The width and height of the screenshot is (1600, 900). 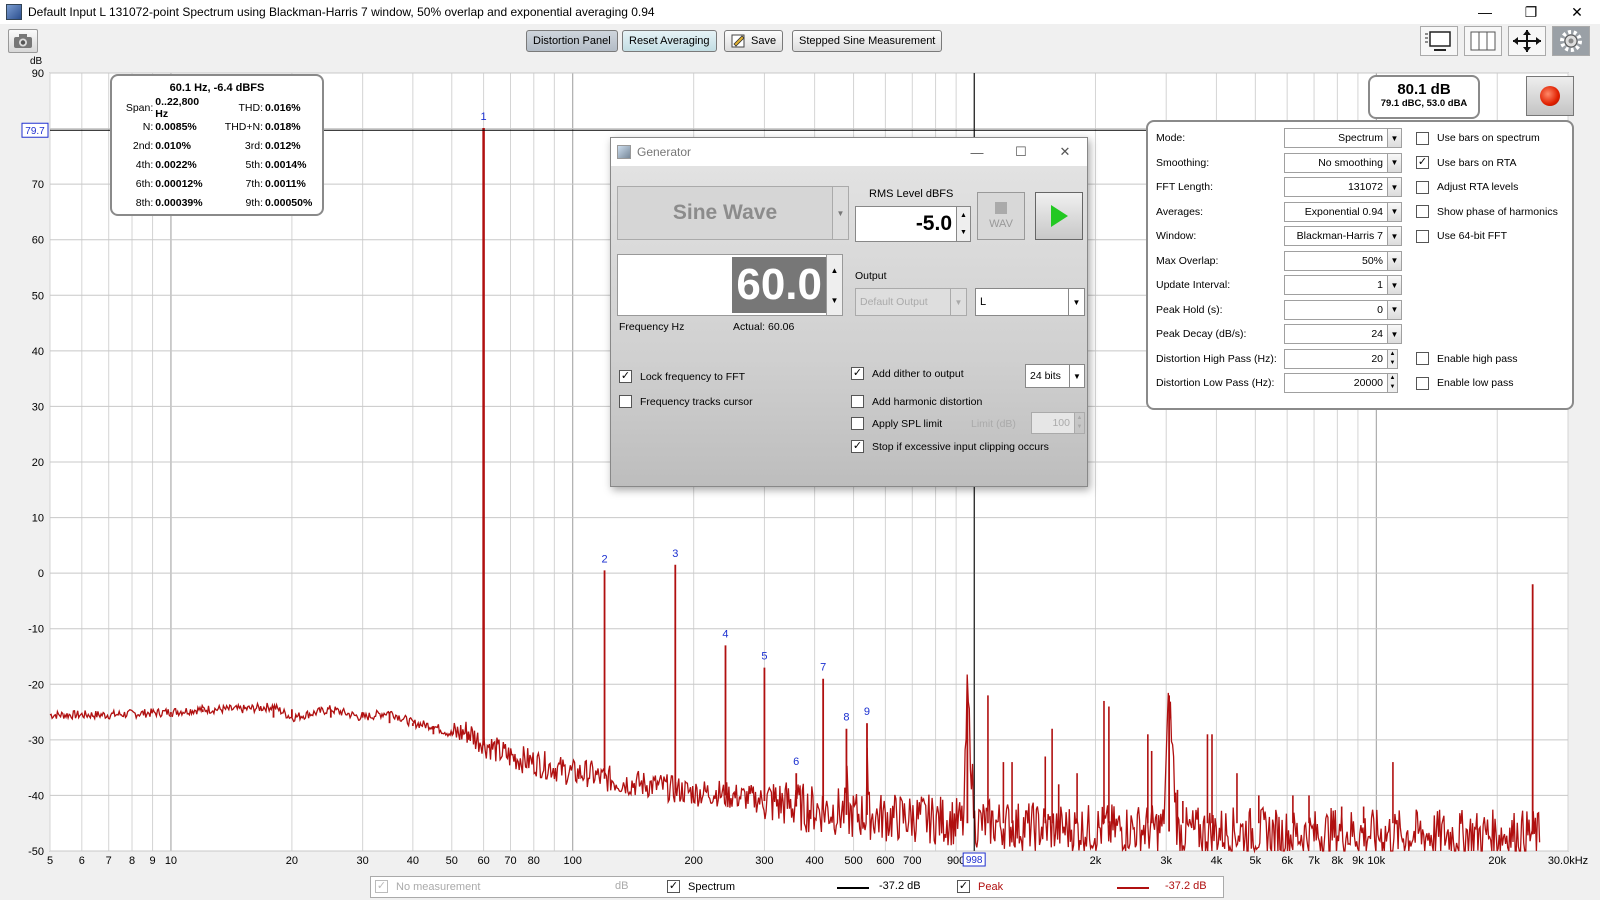 What do you see at coordinates (1279, 310) in the screenshot?
I see `settings-row: Peak Hold (s): 0 ▼` at bounding box center [1279, 310].